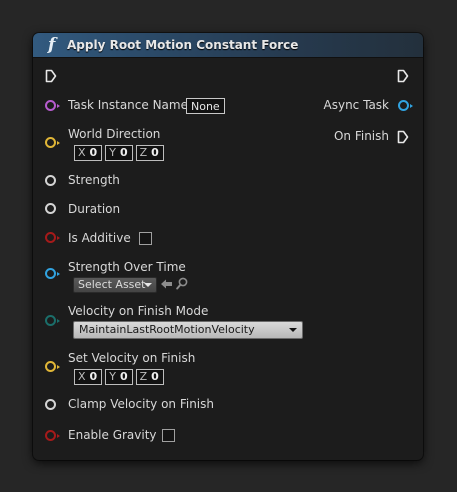  I want to click on duration-label: Duration, so click(94, 209).